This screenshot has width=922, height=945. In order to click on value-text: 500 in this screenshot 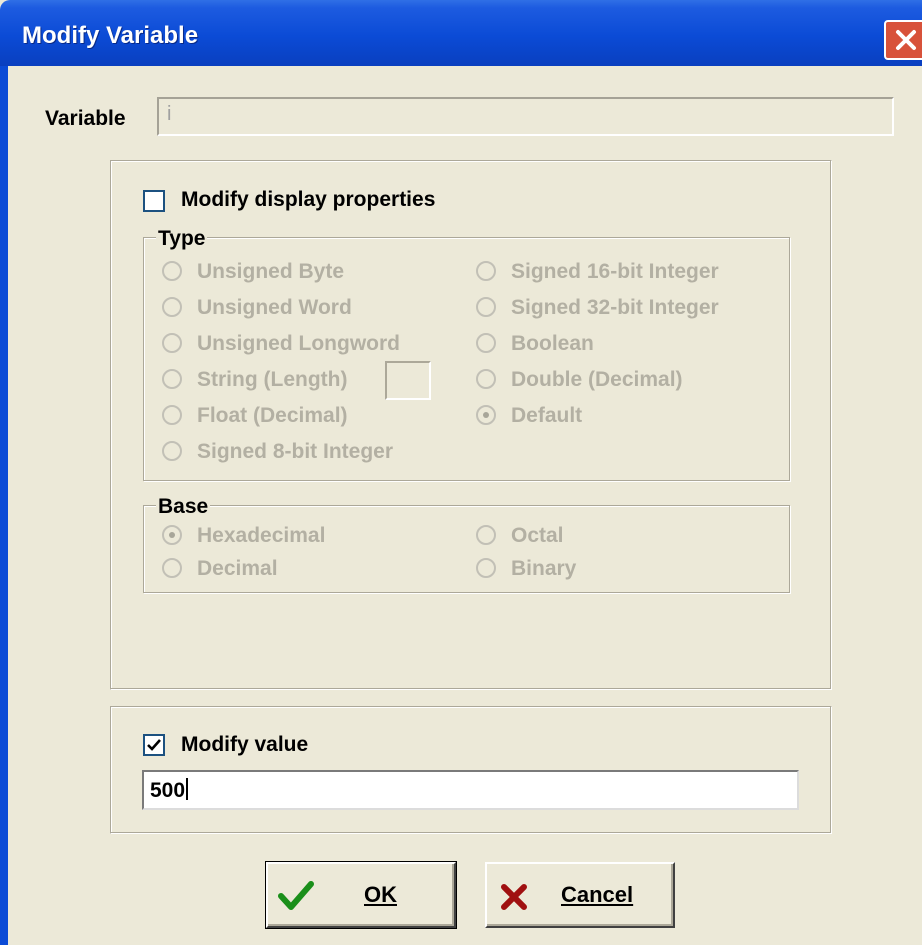, I will do `click(168, 790)`.